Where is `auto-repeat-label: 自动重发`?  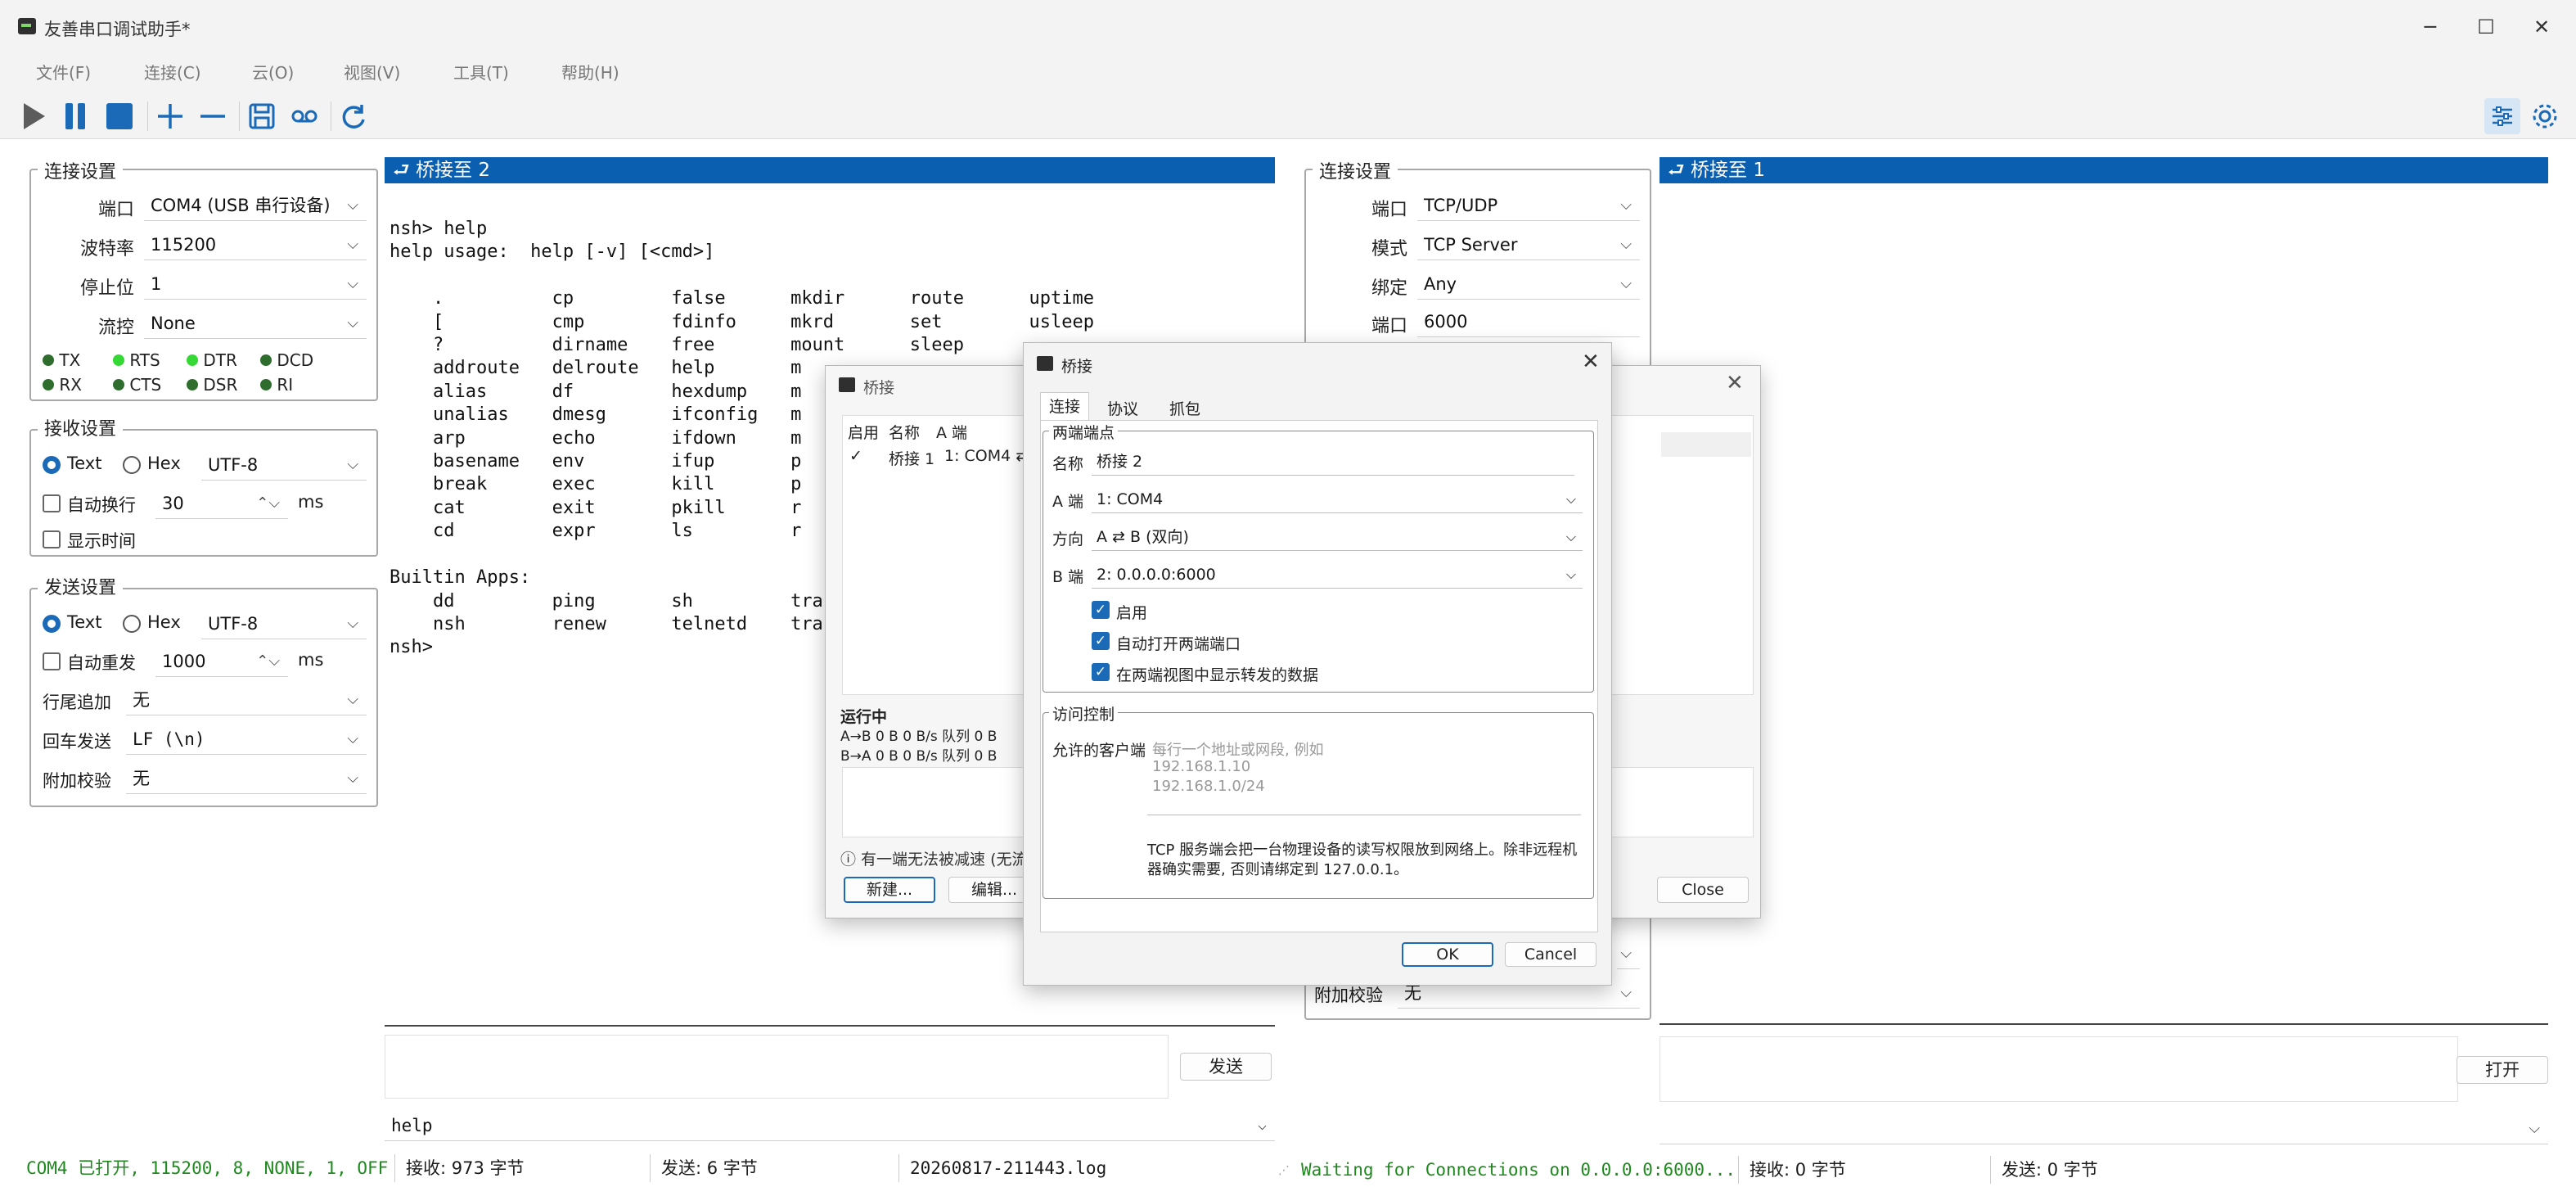
auto-repeat-label: 自动重发 is located at coordinates (101, 663).